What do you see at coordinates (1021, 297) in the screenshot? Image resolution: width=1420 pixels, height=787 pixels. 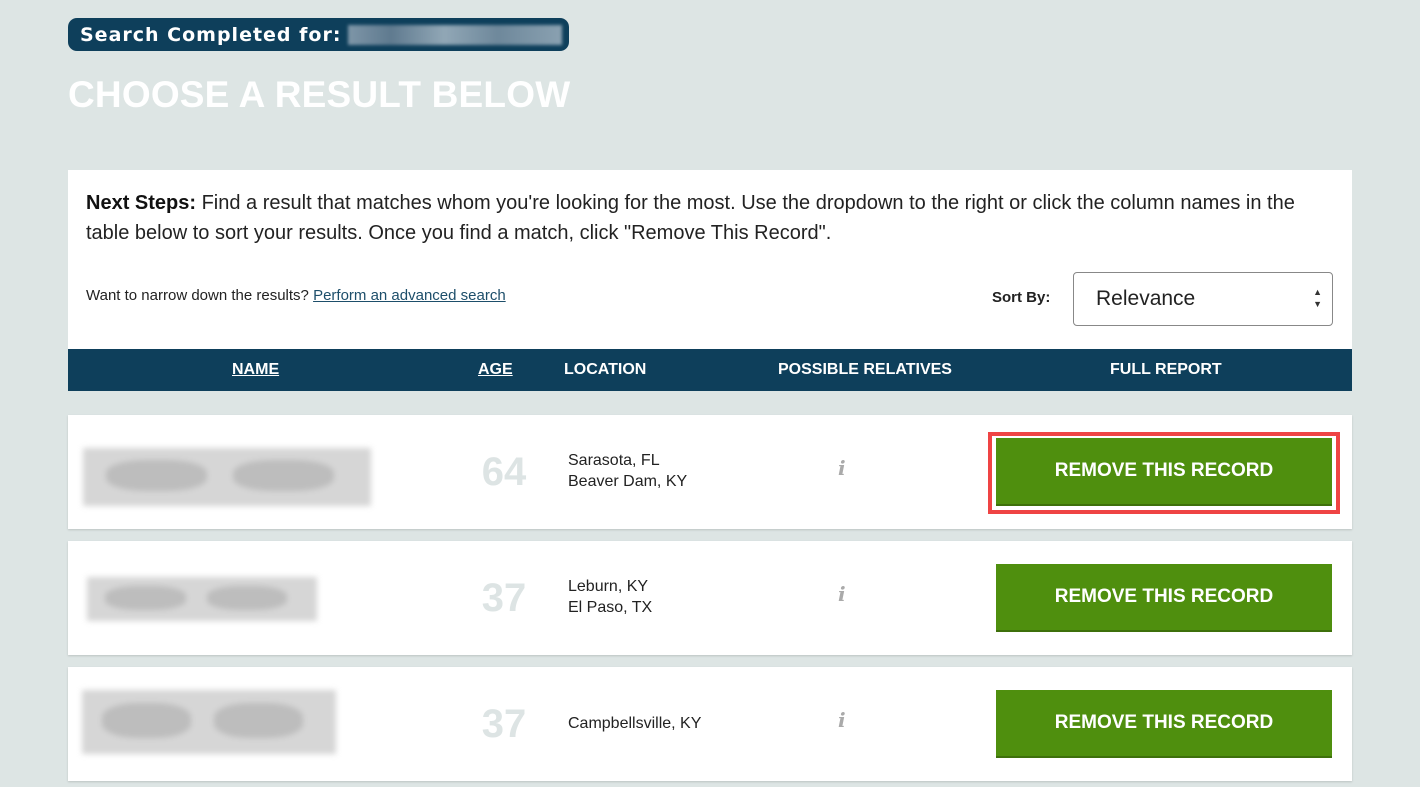 I see `sort-by-label: Sort By:` at bounding box center [1021, 297].